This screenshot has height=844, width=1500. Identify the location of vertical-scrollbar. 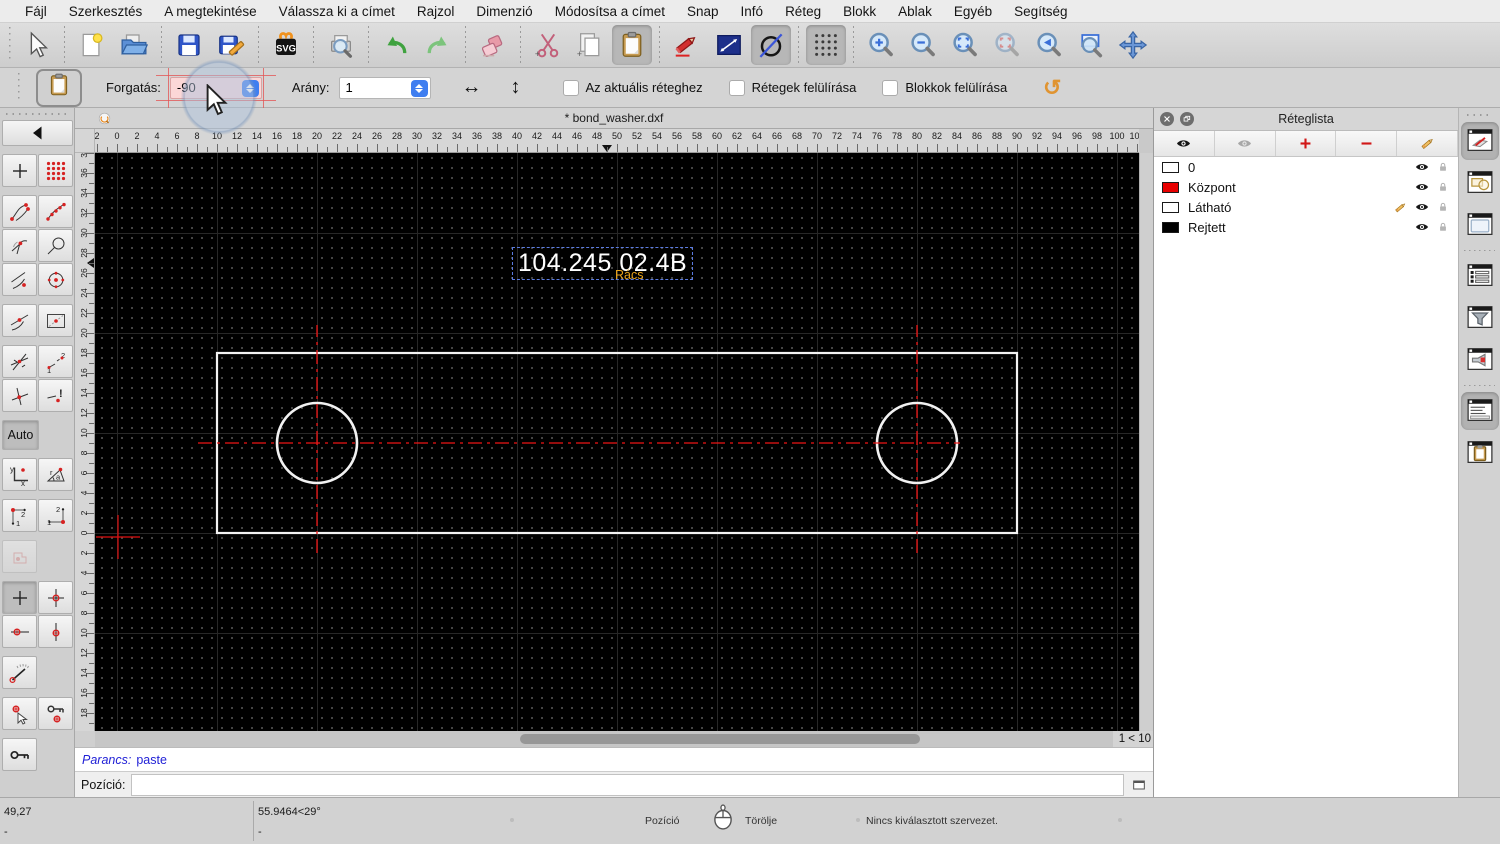
(1146, 442).